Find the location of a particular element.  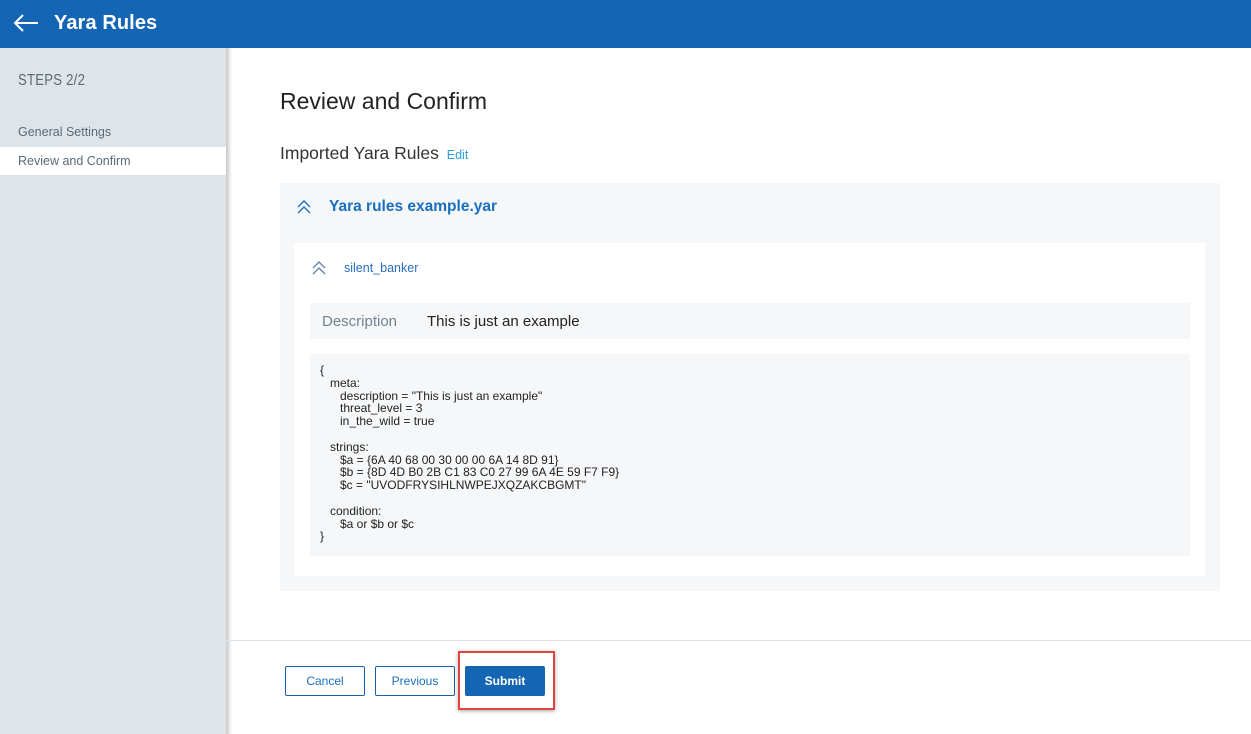

cancel-button: Cancel is located at coordinates (325, 681).